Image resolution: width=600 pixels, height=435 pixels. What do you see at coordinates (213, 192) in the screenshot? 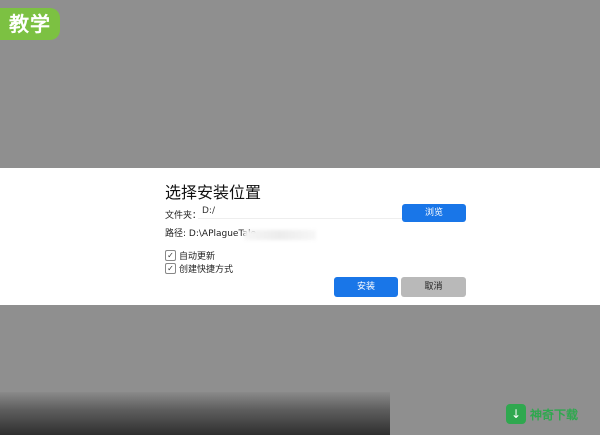
I see `dialog-title: 选择安装位置` at bounding box center [213, 192].